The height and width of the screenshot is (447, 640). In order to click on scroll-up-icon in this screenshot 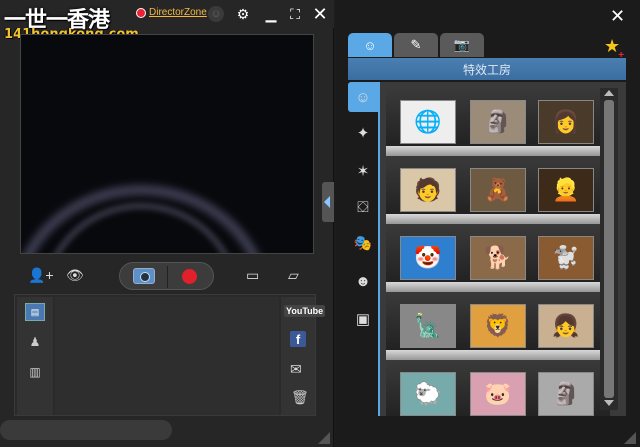, I will do `click(609, 93)`.